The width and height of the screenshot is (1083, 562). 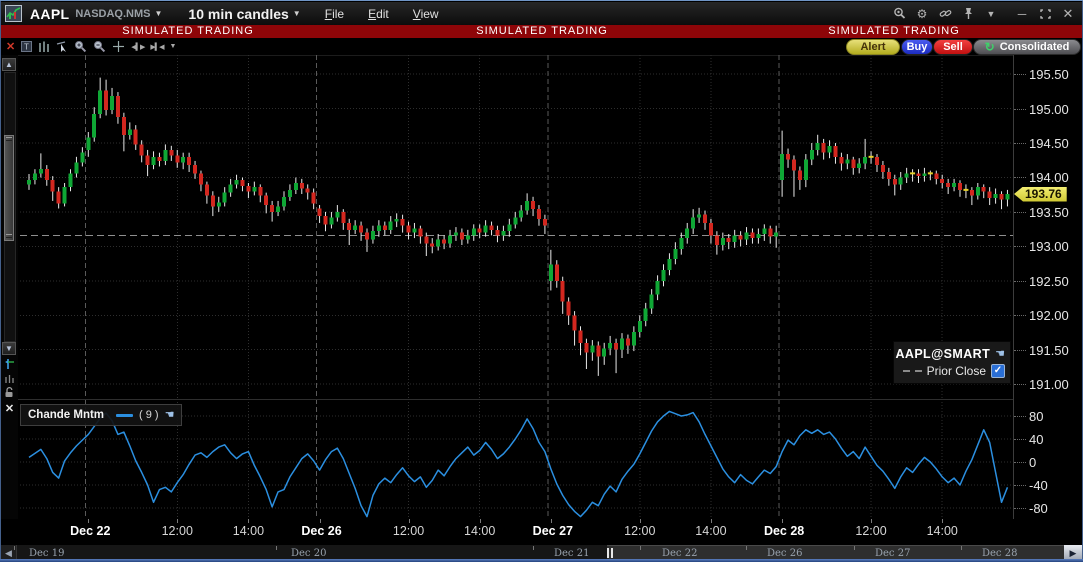 I want to click on momentum-axis: 80 40 0 -40 -80, so click(x=1048, y=459).